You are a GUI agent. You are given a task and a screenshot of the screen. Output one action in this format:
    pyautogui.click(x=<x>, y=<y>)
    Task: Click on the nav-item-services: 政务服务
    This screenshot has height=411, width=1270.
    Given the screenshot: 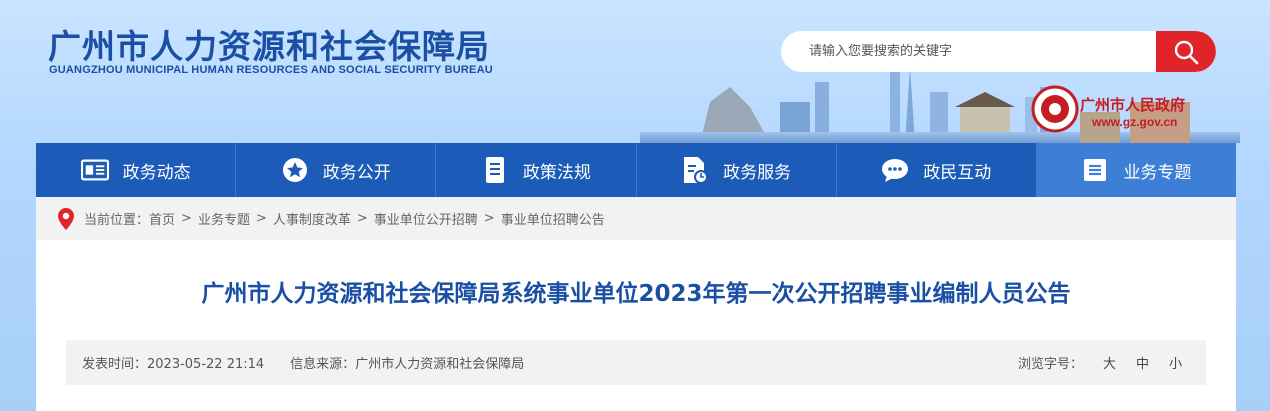 What is the action you would take?
    pyautogui.click(x=737, y=170)
    